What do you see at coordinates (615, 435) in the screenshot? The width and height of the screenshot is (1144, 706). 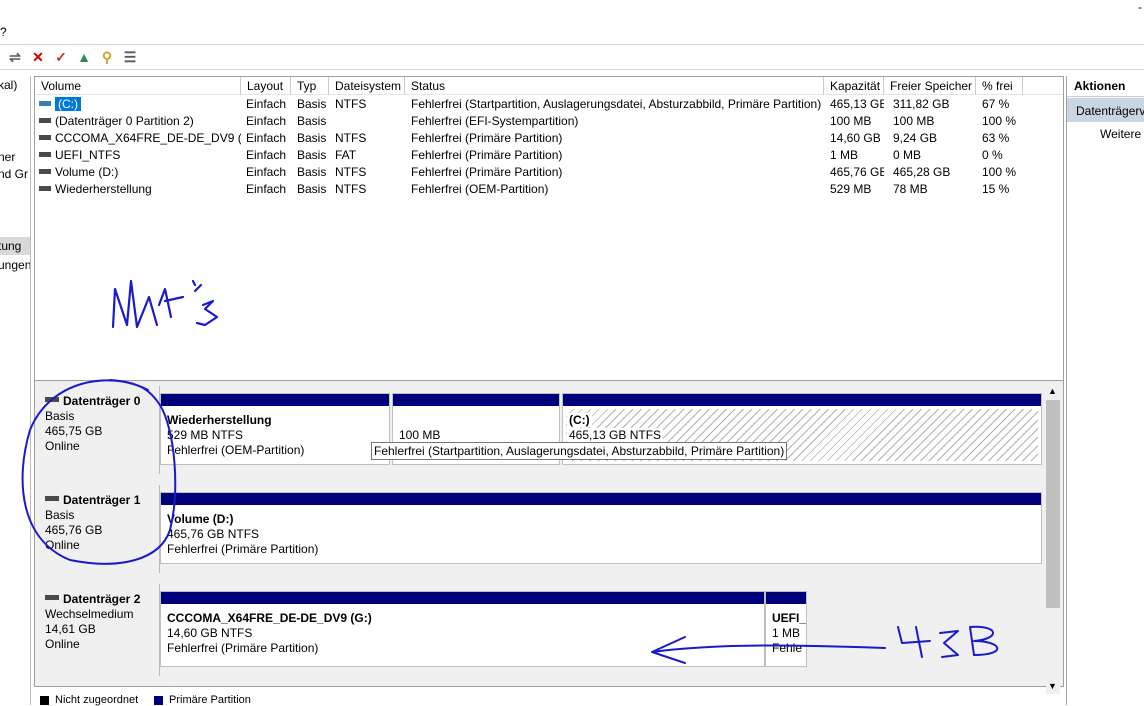 I see `partition-size: 465,13 GB NTFS` at bounding box center [615, 435].